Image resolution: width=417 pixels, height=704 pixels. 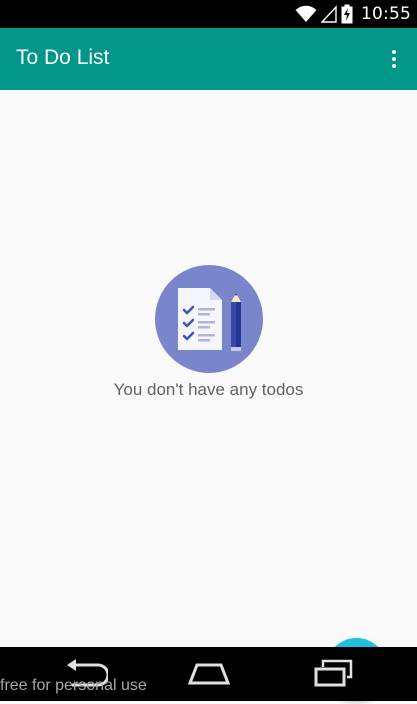 I want to click on status-time: 10:55, so click(x=386, y=14).